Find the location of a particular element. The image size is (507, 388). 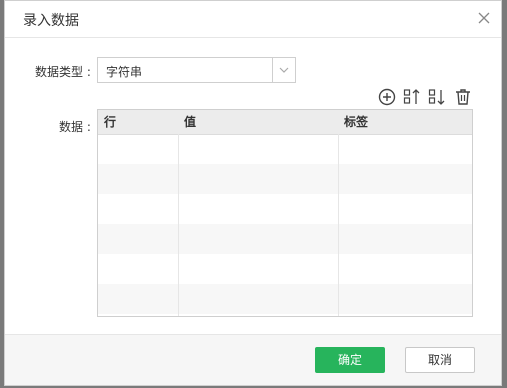

chevron-down-icon is located at coordinates (283, 70).